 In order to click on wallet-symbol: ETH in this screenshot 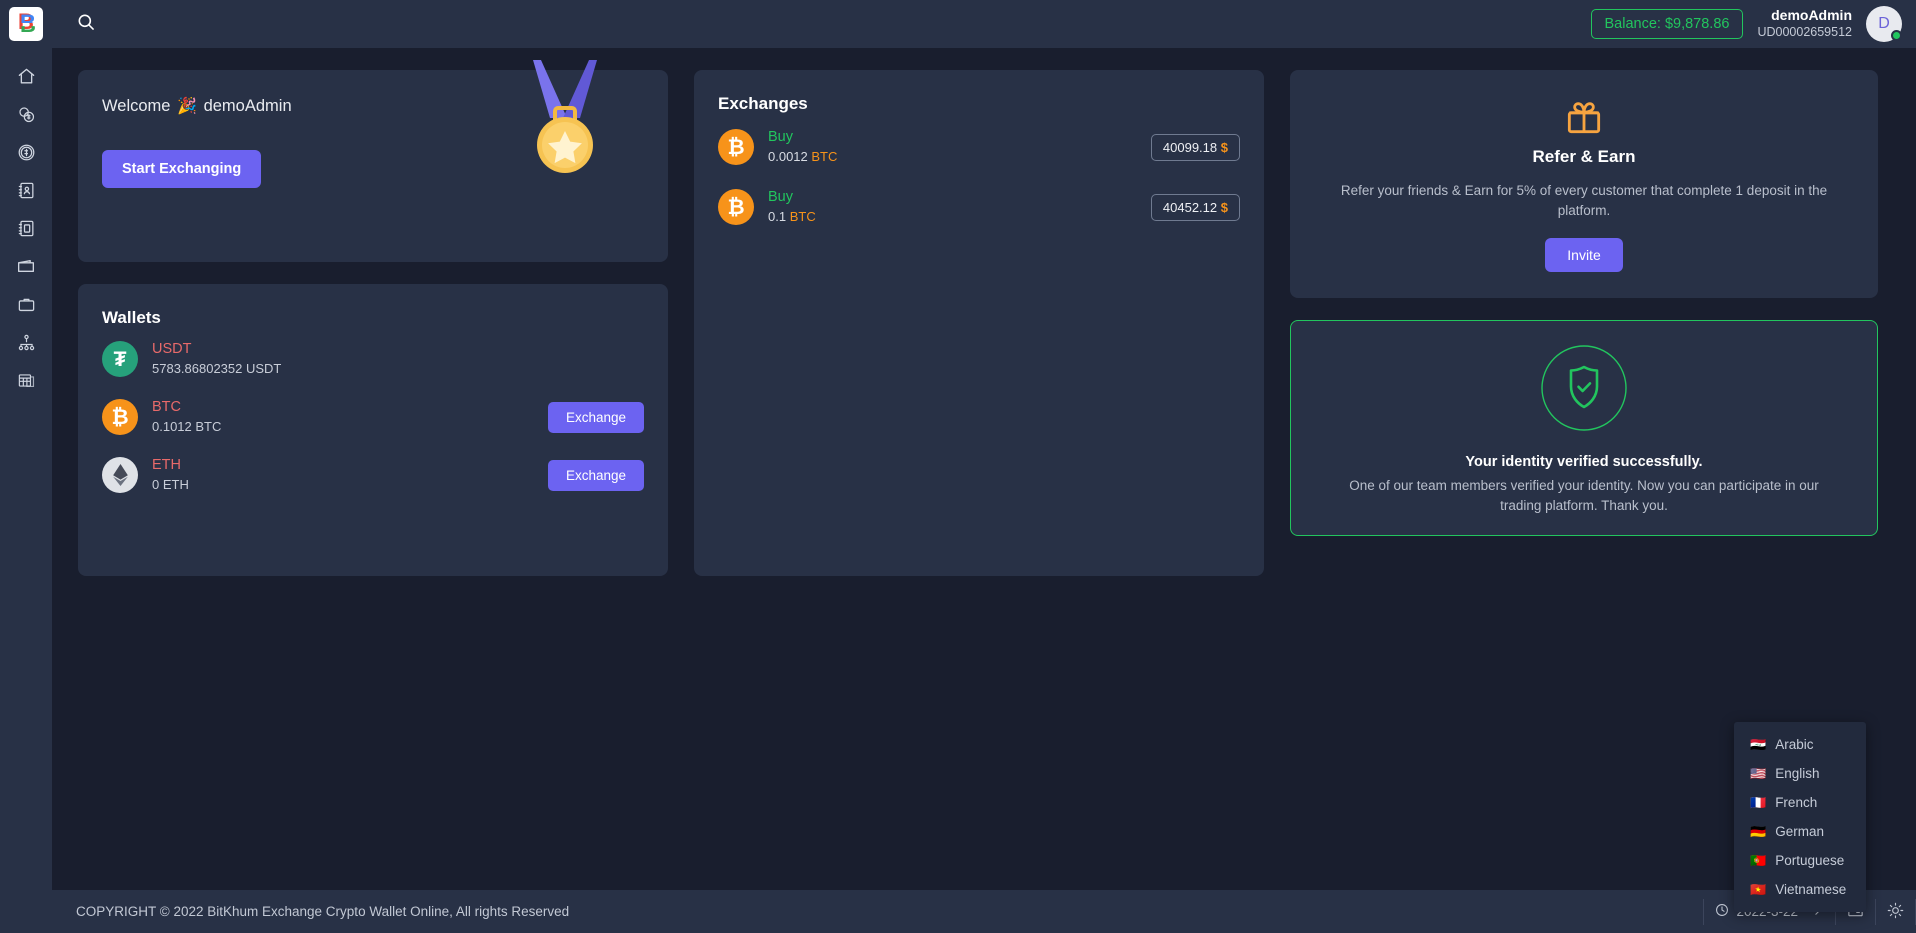, I will do `click(166, 465)`.